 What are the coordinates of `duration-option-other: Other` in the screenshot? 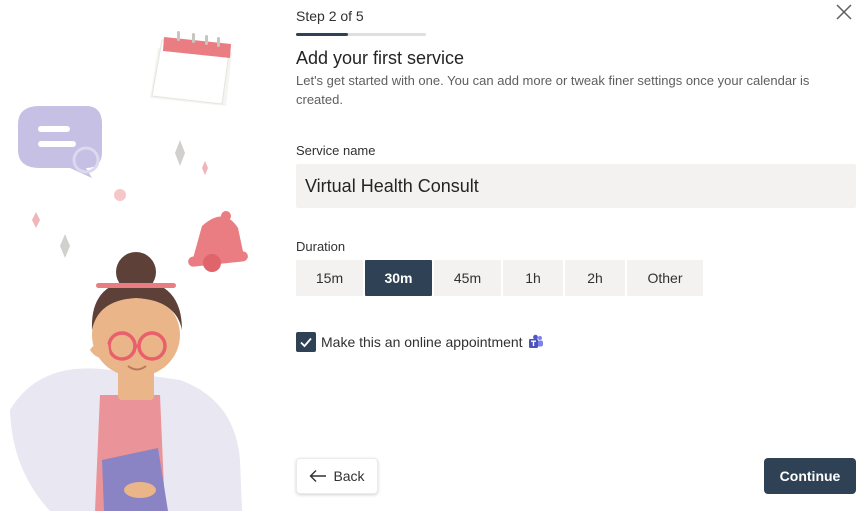 It's located at (665, 278).